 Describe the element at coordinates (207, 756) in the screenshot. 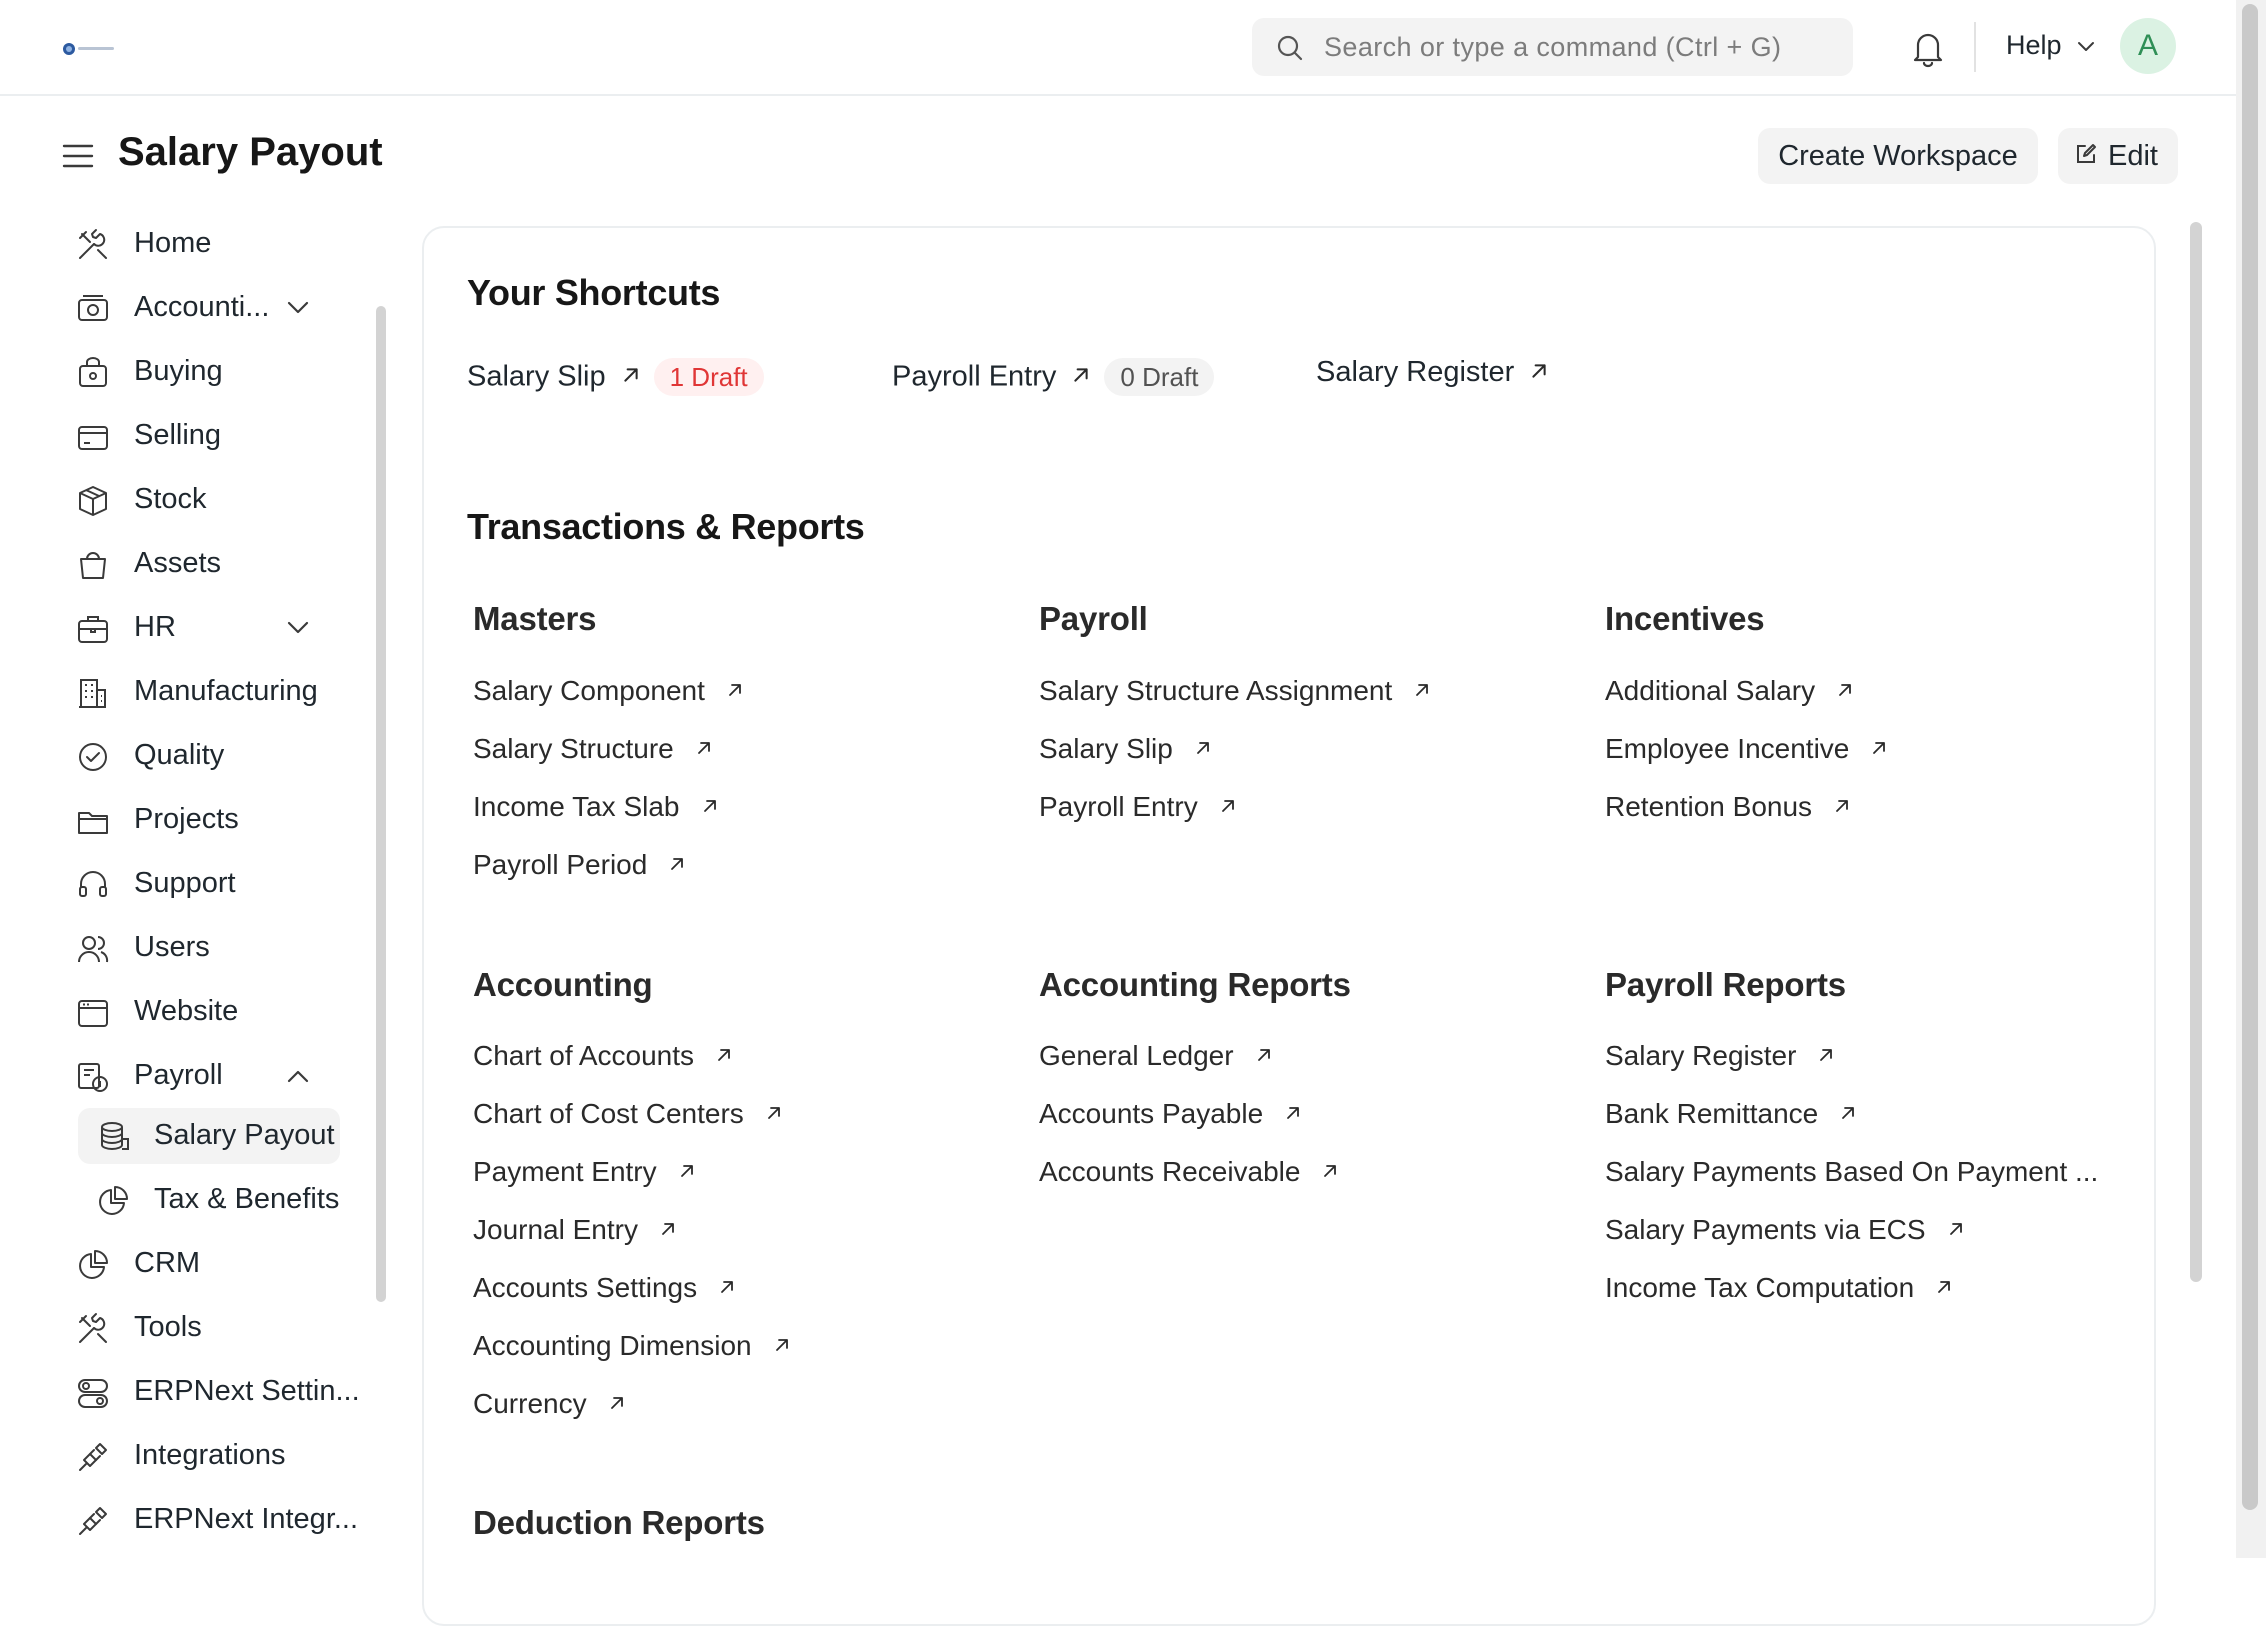

I see `sidebar-item-quality: Quality` at that location.